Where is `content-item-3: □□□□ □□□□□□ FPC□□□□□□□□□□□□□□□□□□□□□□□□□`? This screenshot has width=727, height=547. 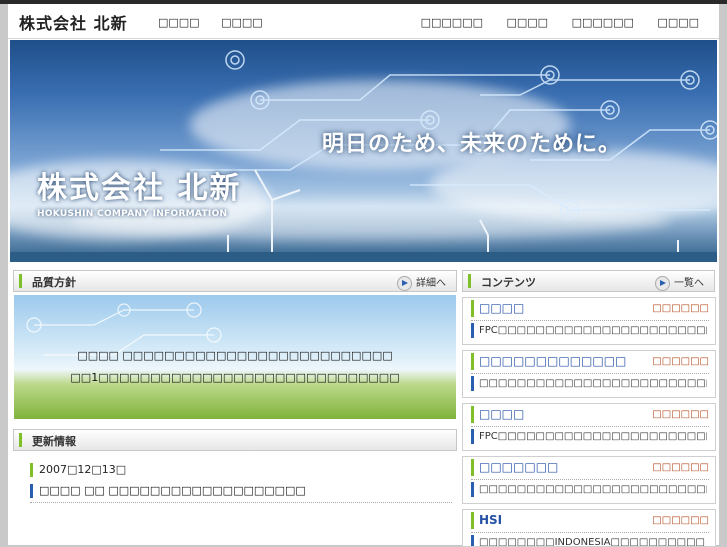 content-item-3: □□□□ □□□□□□ FPC□□□□□□□□□□□□□□□□□□□□□□□□□ is located at coordinates (589, 427).